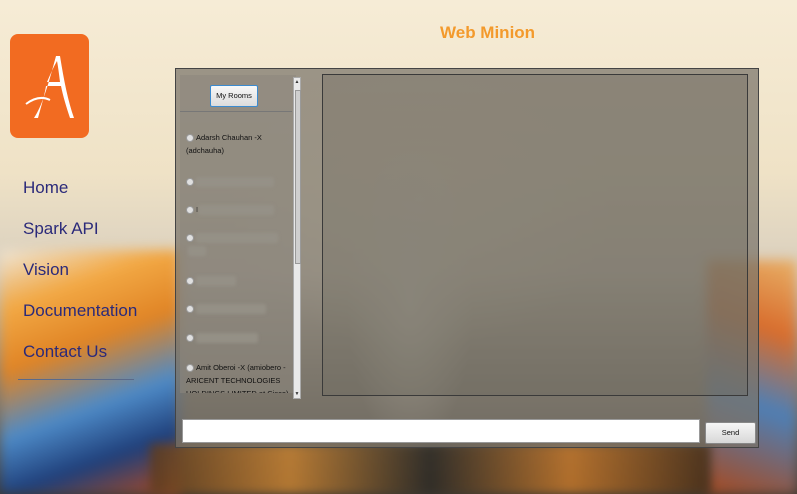  Describe the element at coordinates (441, 431) in the screenshot. I see `message-input` at that location.